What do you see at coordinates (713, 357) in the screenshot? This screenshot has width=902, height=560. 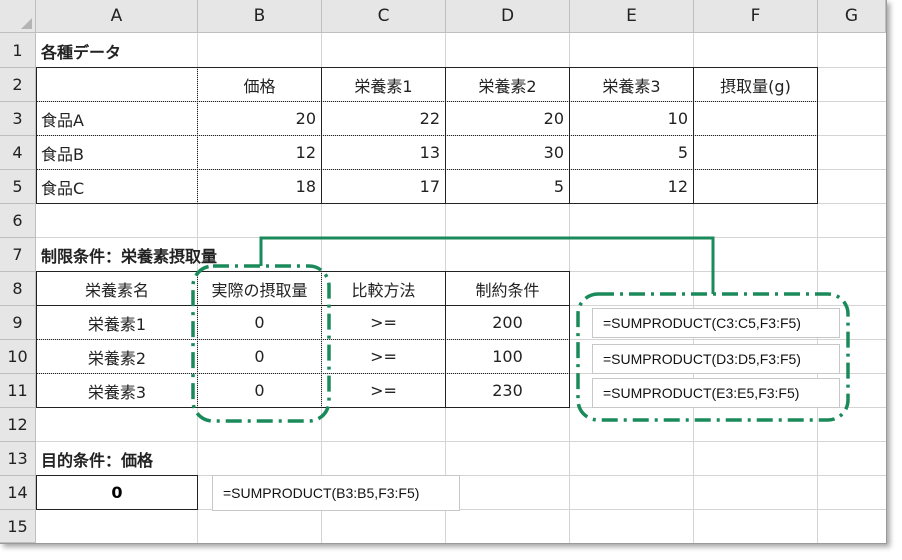 I see `formula-highlight` at bounding box center [713, 357].